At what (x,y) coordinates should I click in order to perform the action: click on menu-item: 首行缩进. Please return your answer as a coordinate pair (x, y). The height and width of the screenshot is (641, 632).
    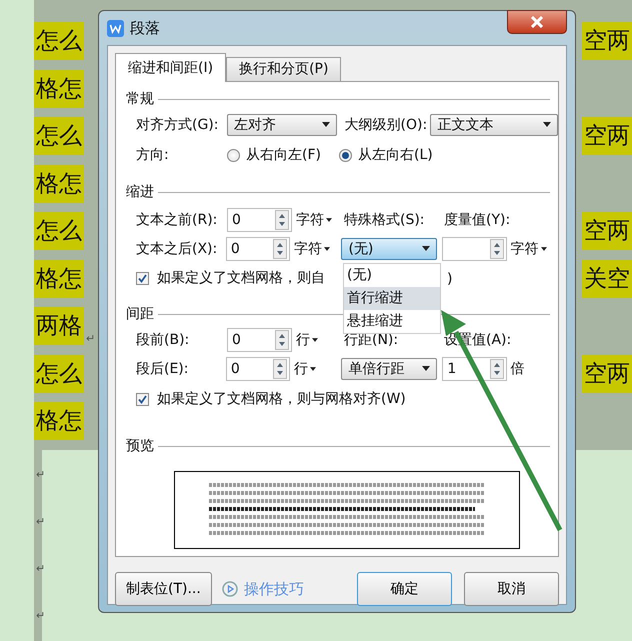
    Looking at the image, I should click on (392, 298).